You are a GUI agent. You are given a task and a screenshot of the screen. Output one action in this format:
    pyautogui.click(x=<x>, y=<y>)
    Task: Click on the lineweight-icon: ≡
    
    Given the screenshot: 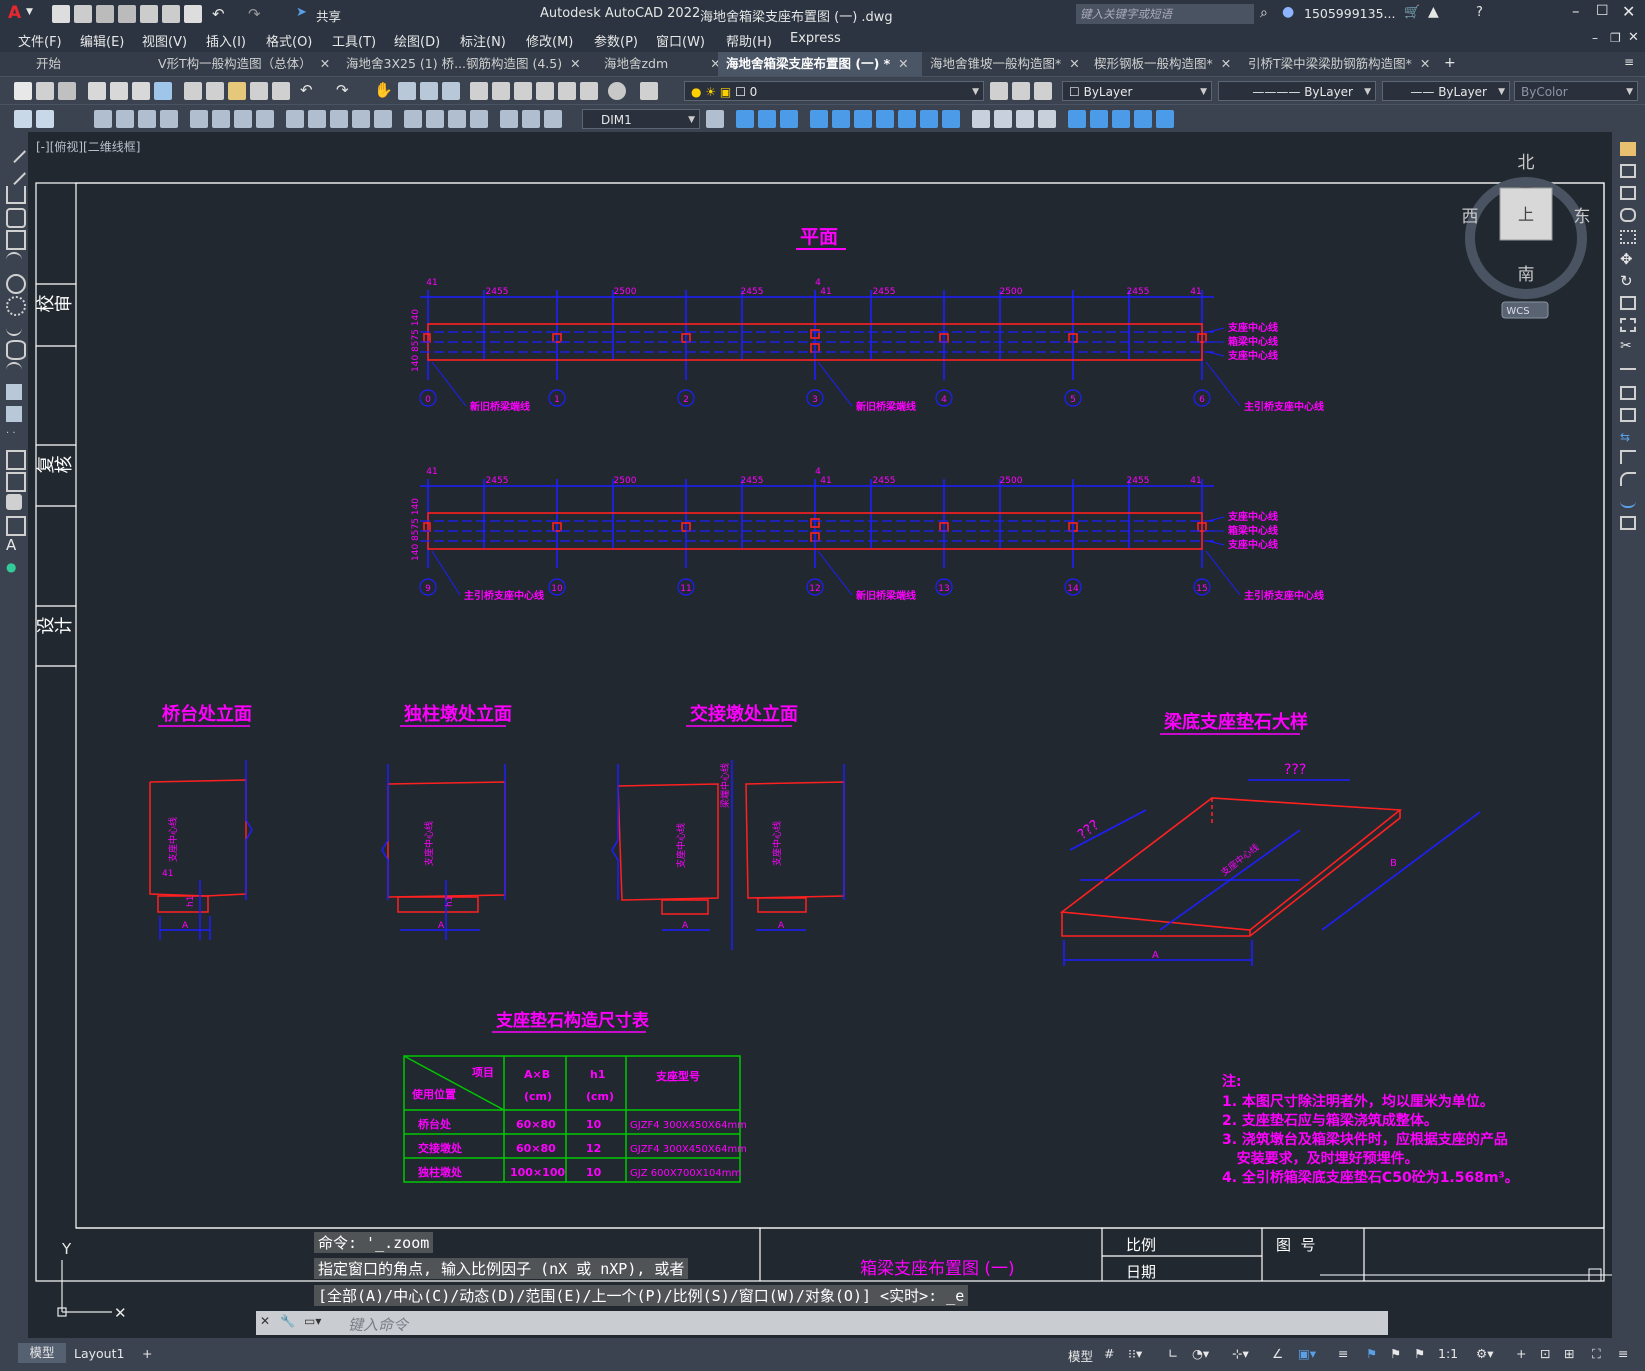 What is the action you would take?
    pyautogui.click(x=1343, y=1353)
    